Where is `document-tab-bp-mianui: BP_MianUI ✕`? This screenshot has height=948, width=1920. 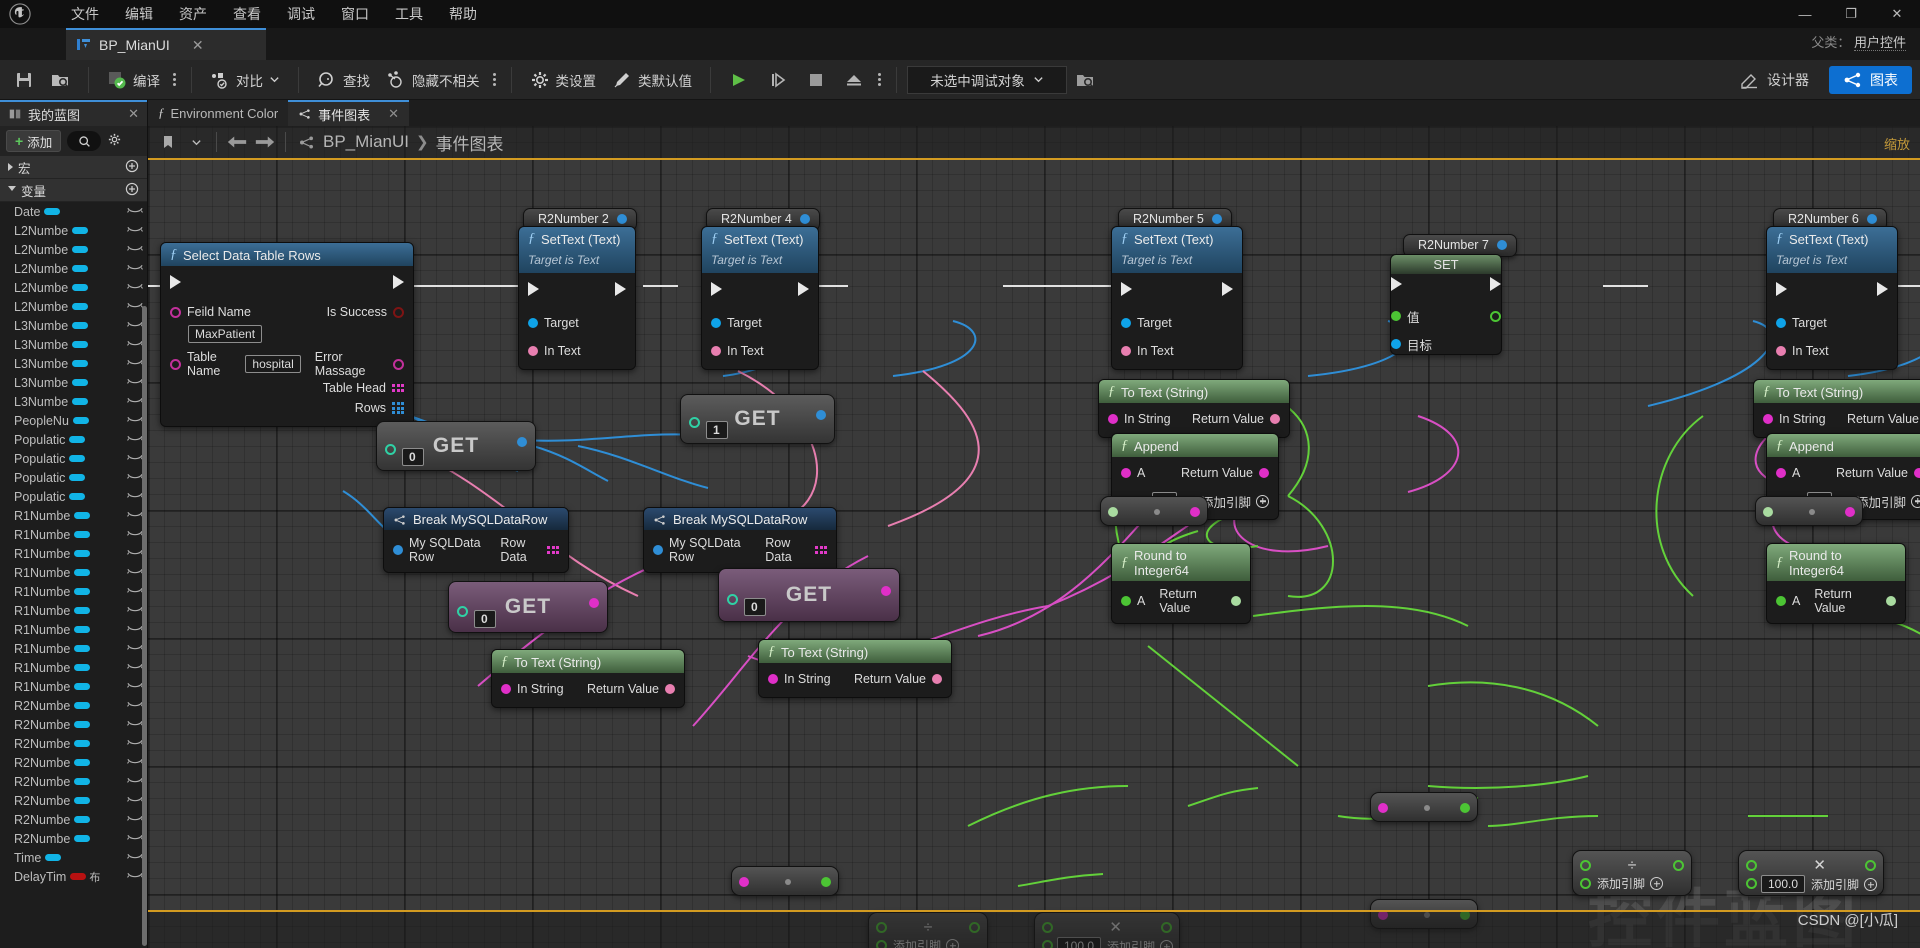 document-tab-bp-mianui: BP_MianUI ✕ is located at coordinates (166, 44).